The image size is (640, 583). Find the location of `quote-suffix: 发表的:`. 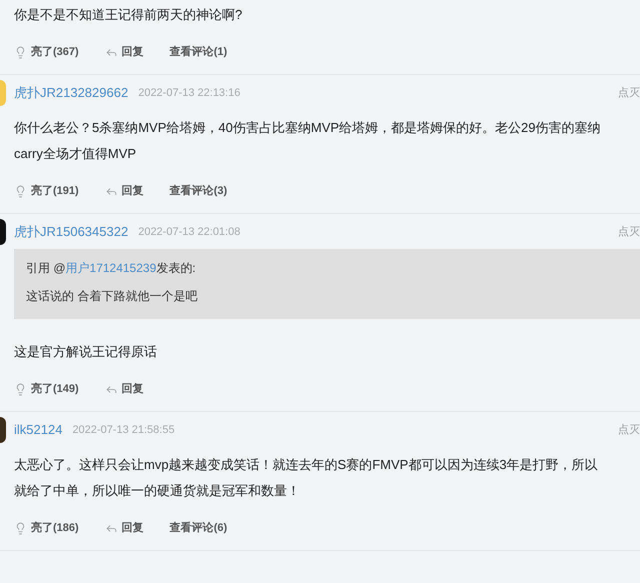

quote-suffix: 发表的: is located at coordinates (176, 268).